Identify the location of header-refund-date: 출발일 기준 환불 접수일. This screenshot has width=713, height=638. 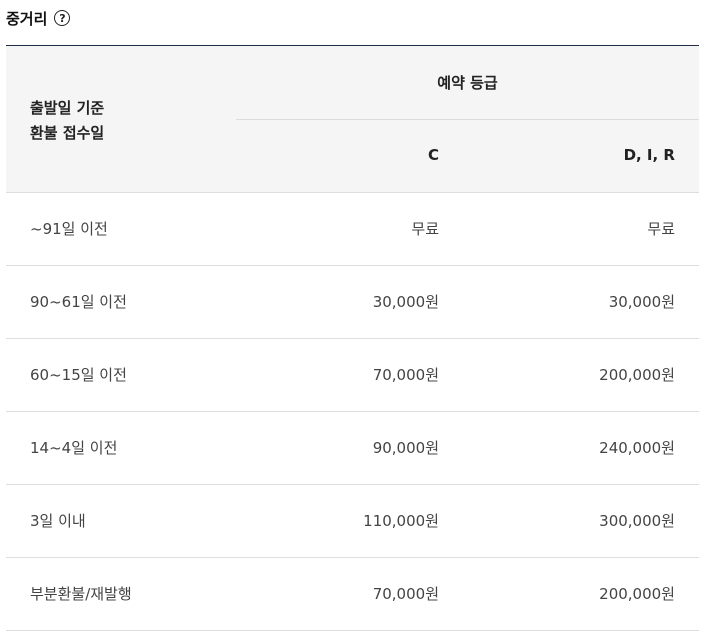
(120, 121).